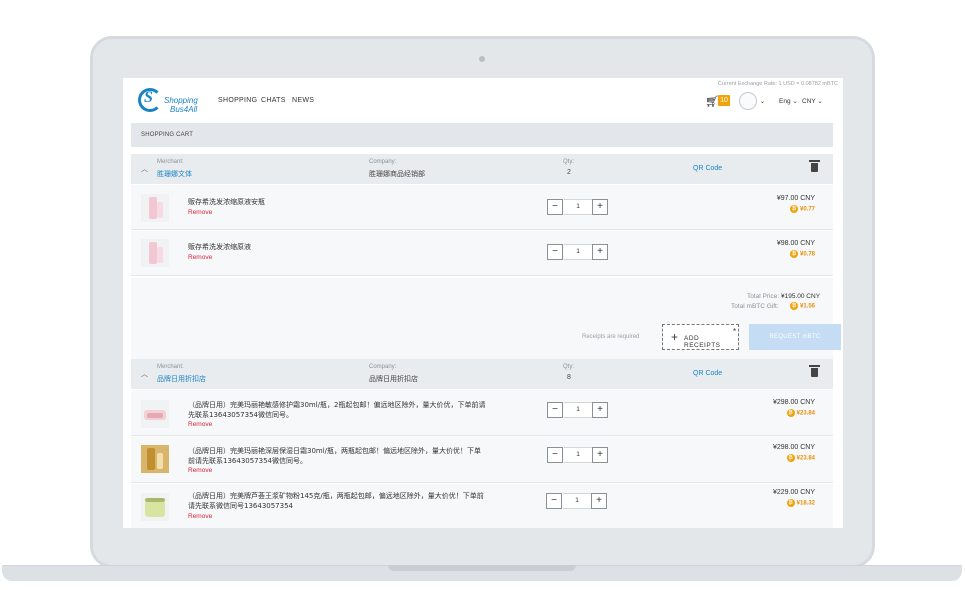 The width and height of the screenshot is (965, 590). Describe the element at coordinates (611, 337) in the screenshot. I see `receipts-note: Receipts are required` at that location.